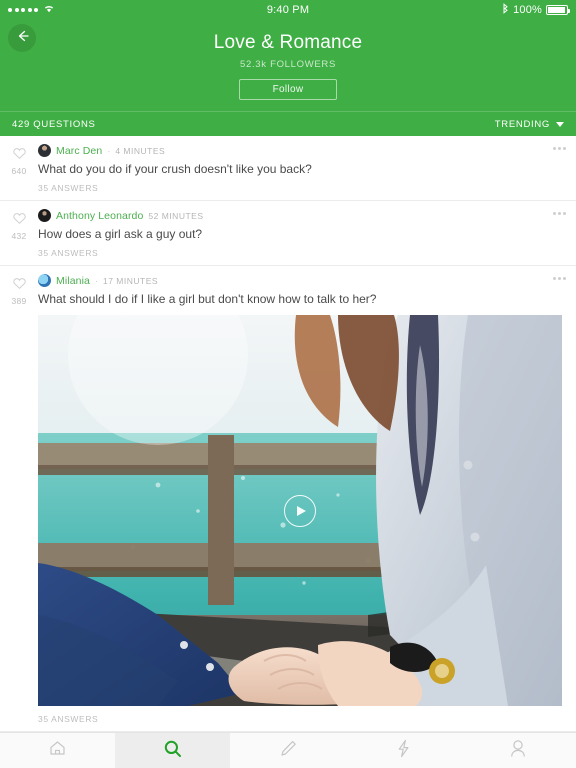 This screenshot has width=576, height=768. I want to click on like-count: 432, so click(19, 236).